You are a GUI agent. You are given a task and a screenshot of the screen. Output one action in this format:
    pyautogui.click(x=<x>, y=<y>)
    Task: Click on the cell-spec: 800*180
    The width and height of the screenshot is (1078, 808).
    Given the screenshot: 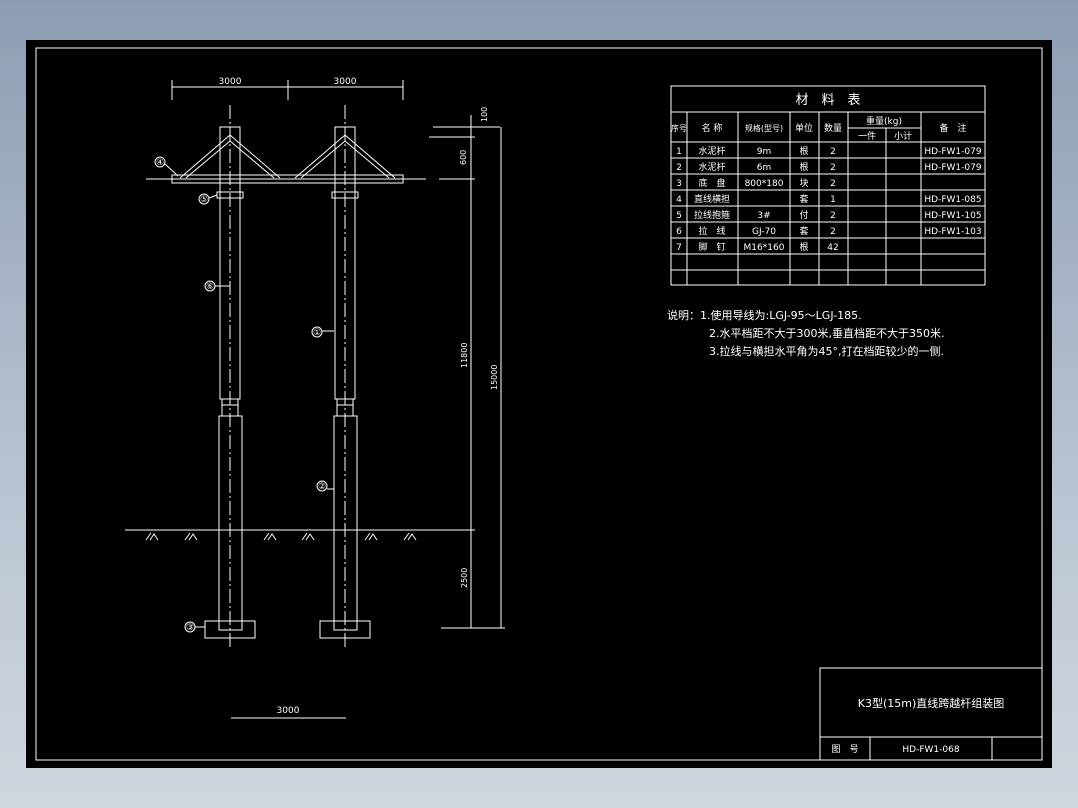 What is the action you would take?
    pyautogui.click(x=764, y=184)
    